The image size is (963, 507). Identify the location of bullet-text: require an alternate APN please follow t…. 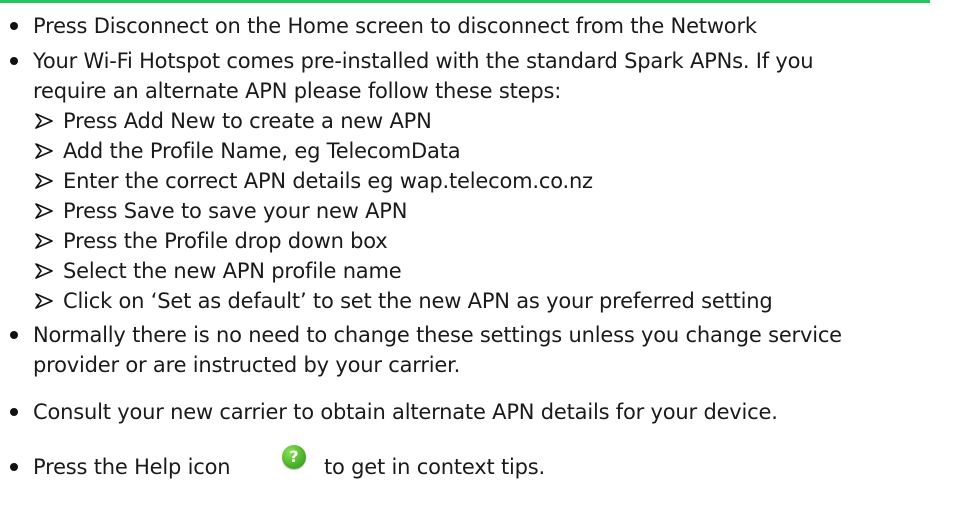
(297, 91).